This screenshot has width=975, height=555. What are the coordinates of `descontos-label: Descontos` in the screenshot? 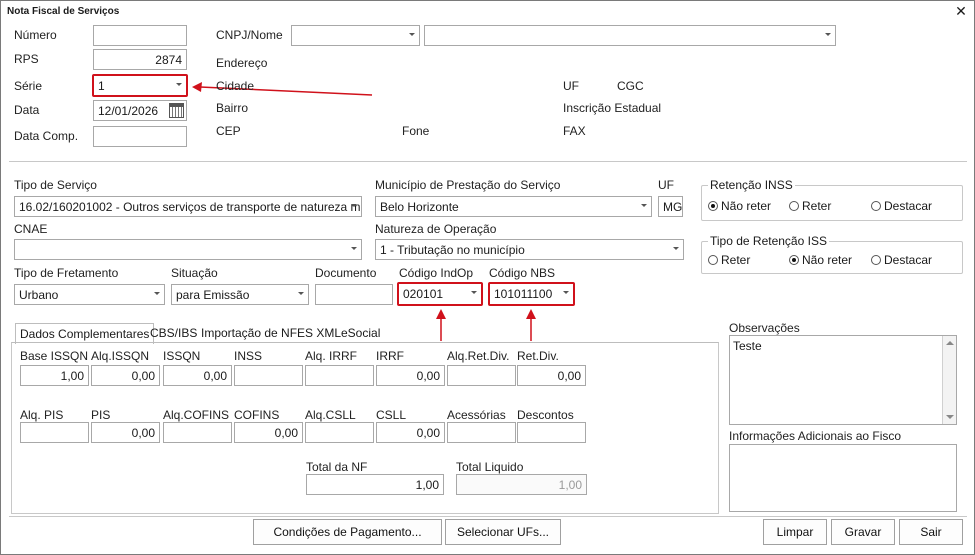 It's located at (545, 415).